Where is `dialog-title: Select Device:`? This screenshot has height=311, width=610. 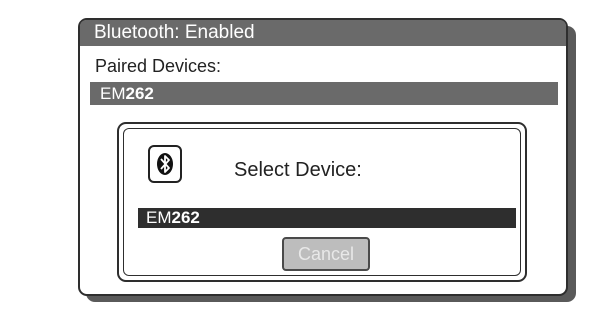
dialog-title: Select Device: is located at coordinates (298, 170).